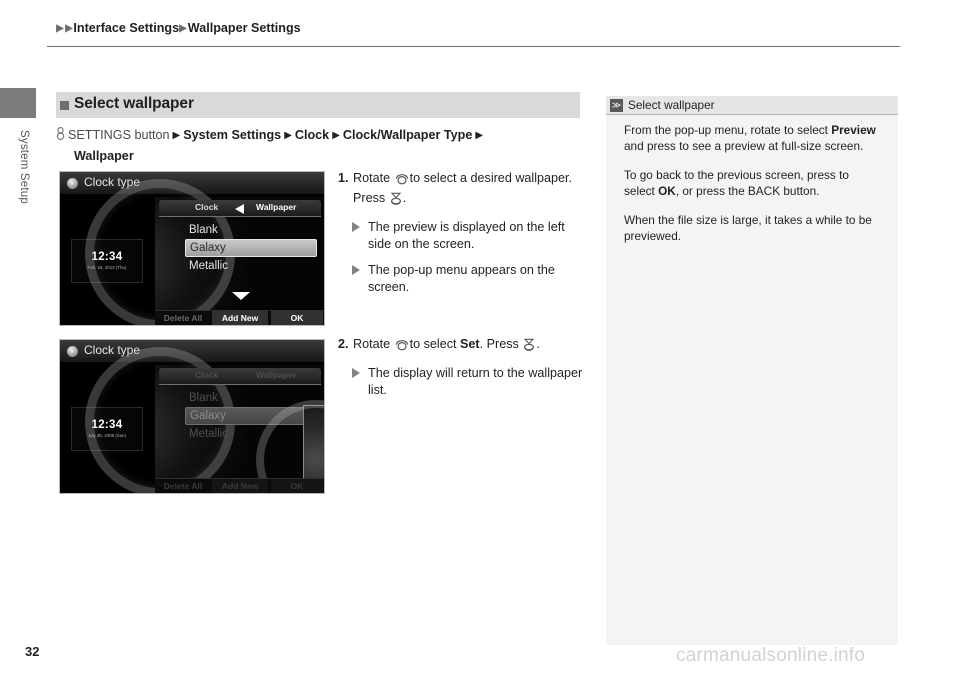 This screenshot has width=960, height=678. What do you see at coordinates (119, 135) in the screenshot?
I see `menu-path-lead: SETTINGS button` at bounding box center [119, 135].